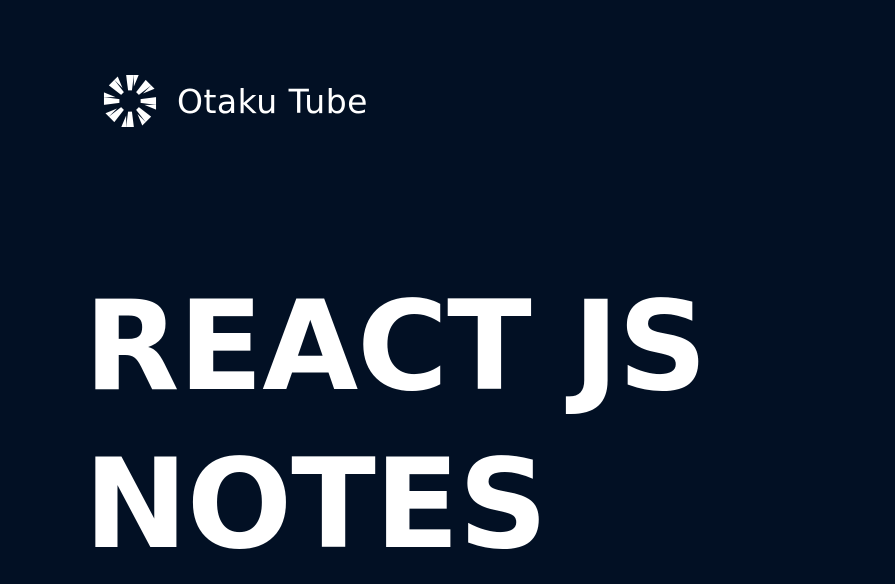 The height and width of the screenshot is (584, 895). I want to click on brand-header: Otaku Tube, so click(235, 101).